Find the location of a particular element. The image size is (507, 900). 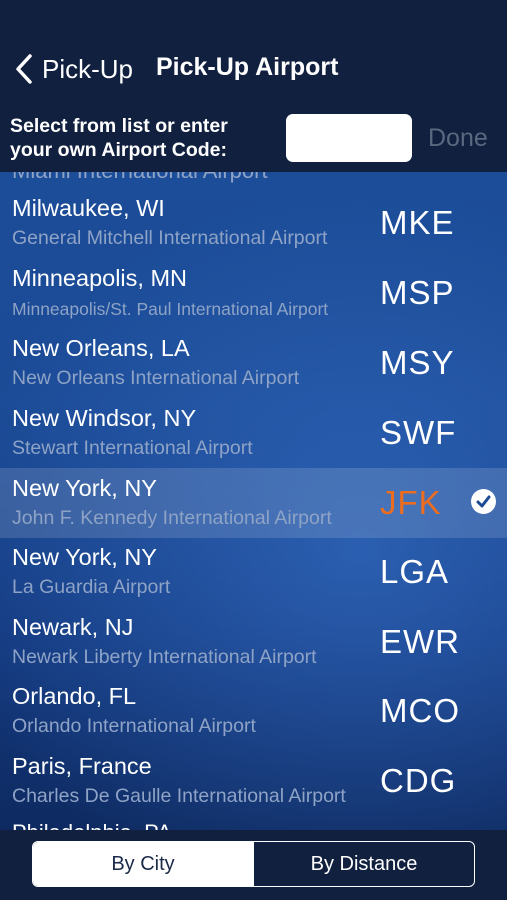

airport-code: SWF is located at coordinates (418, 432).